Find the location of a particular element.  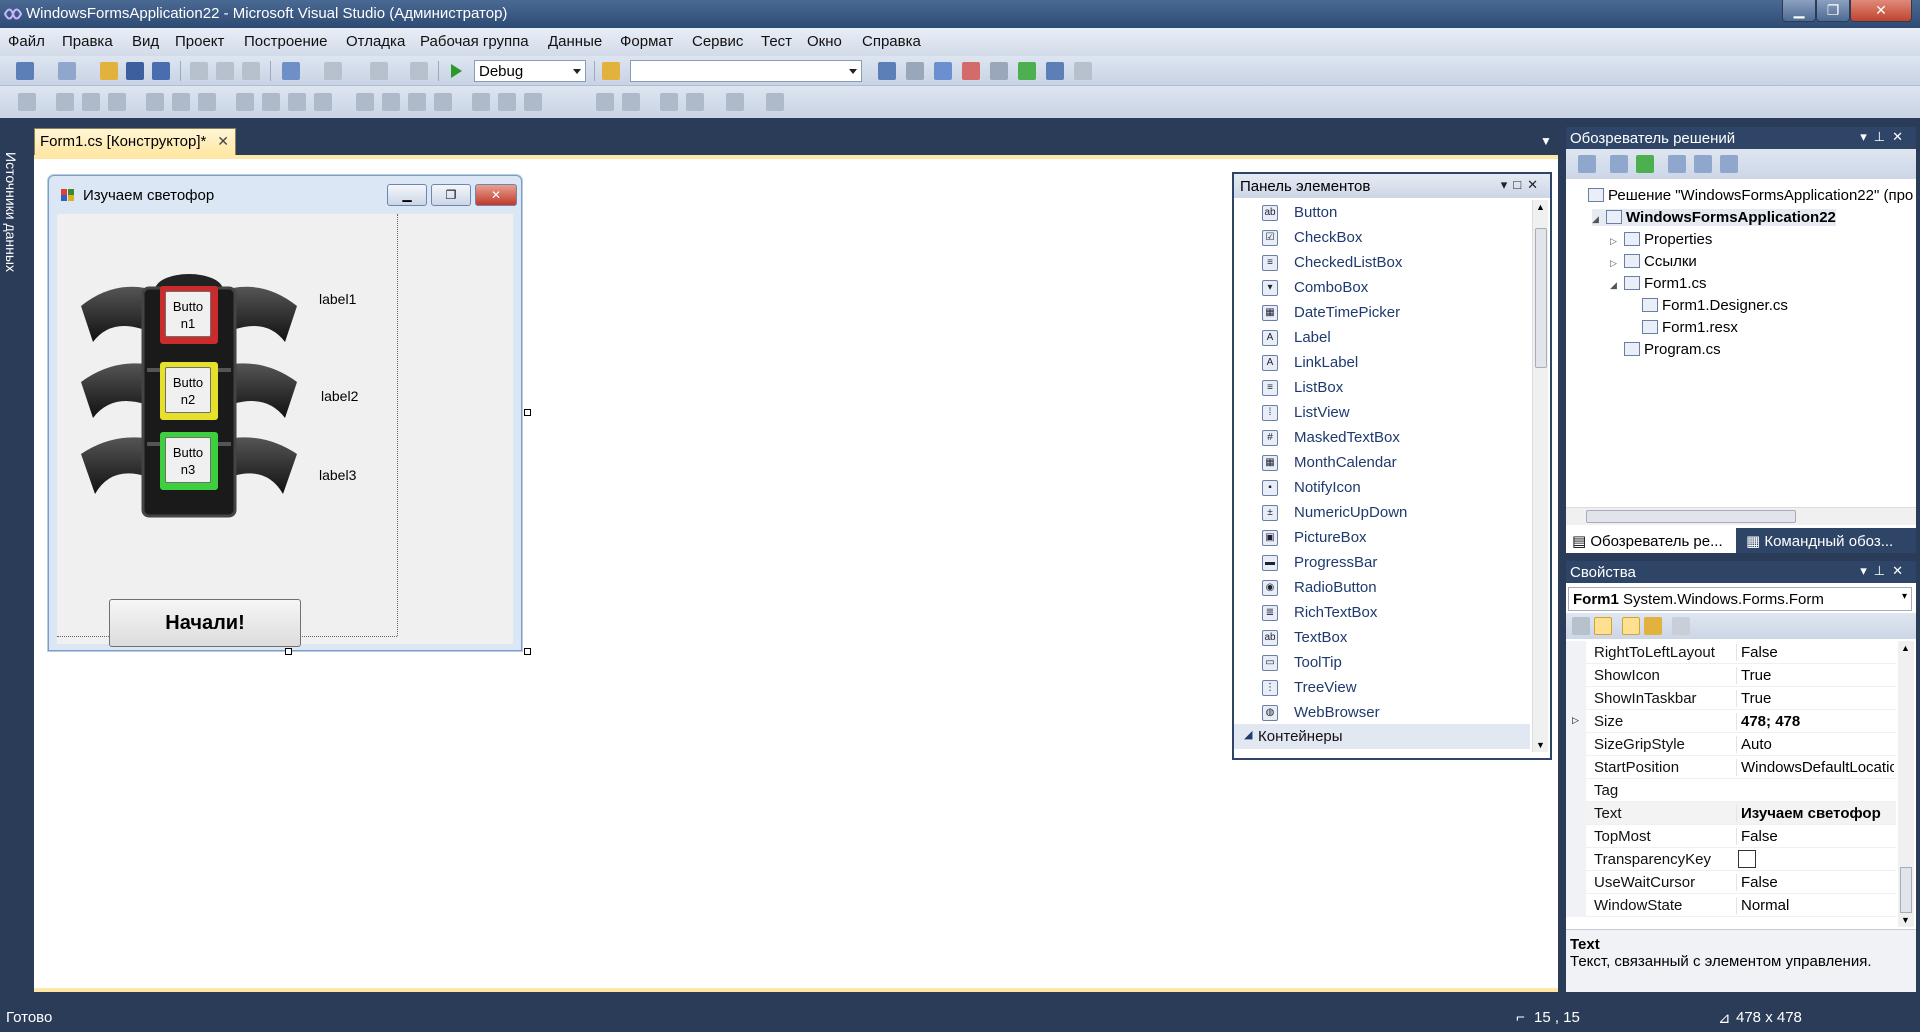

menu-item: Сервис is located at coordinates (717, 41).